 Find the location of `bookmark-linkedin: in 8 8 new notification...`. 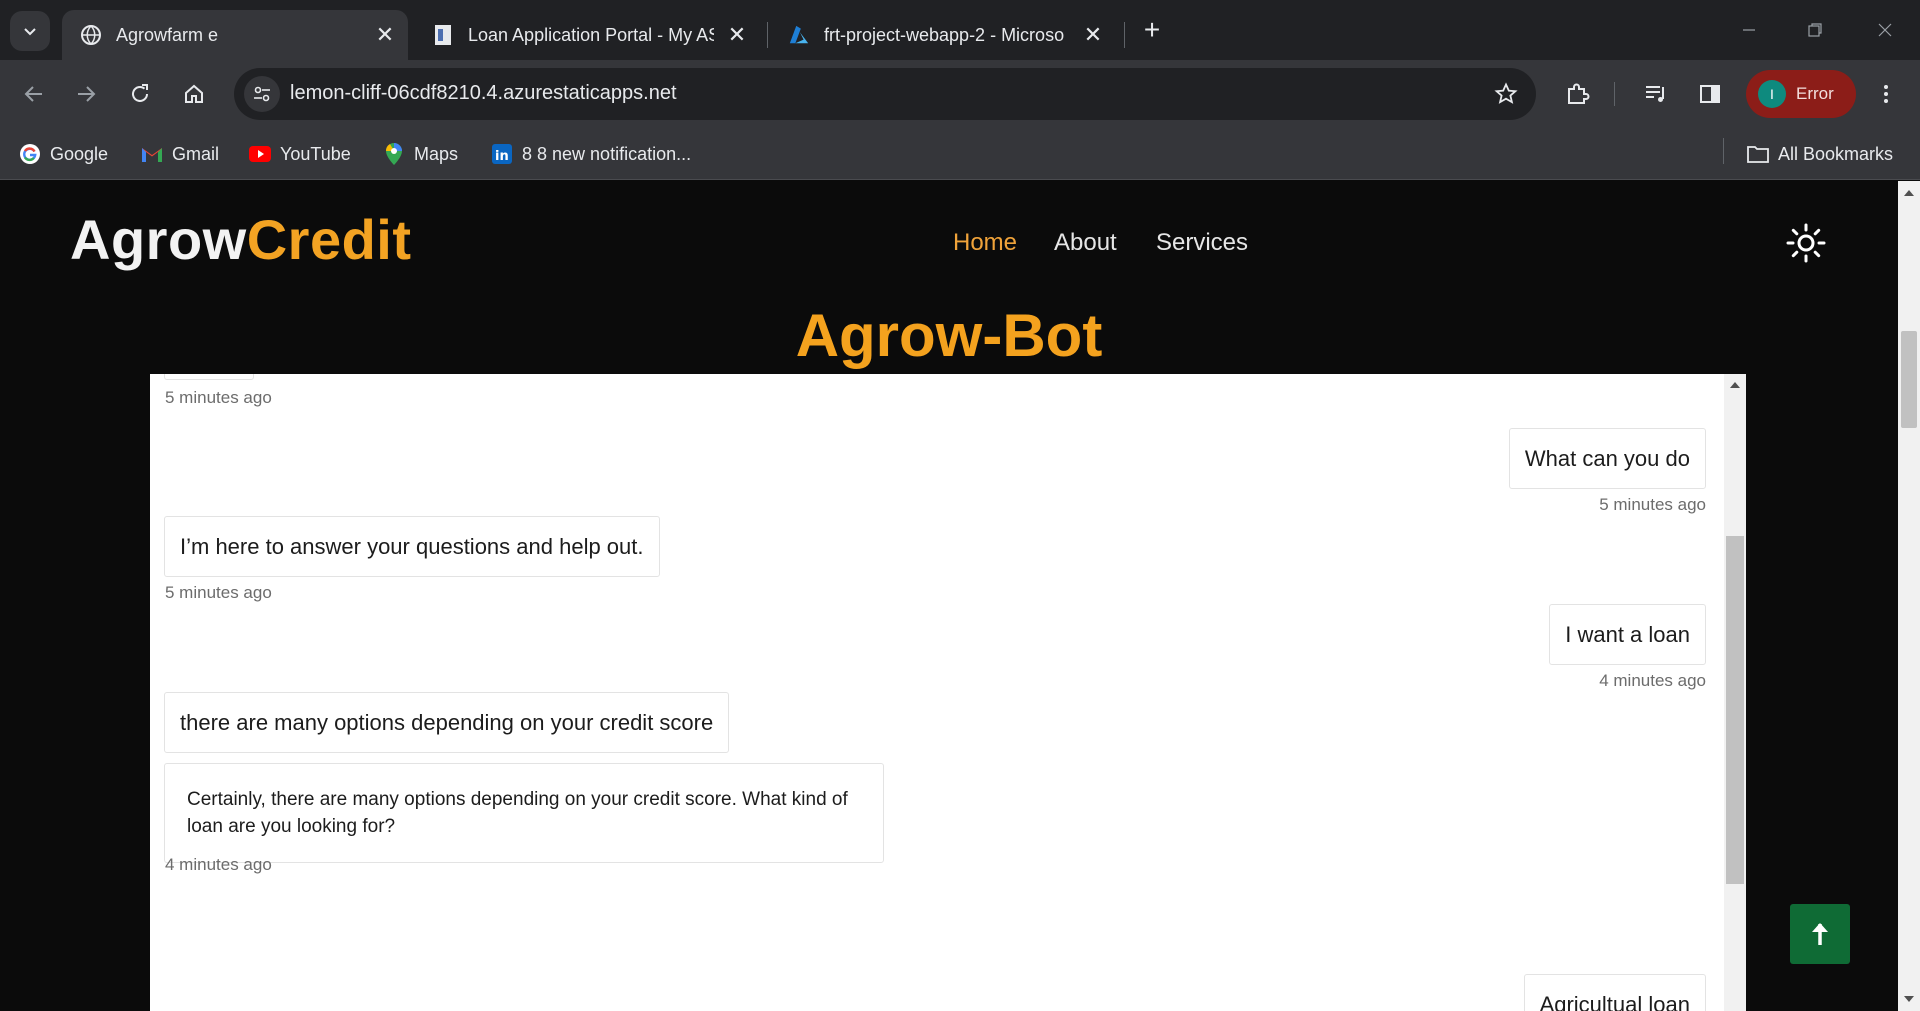

bookmark-linkedin: in 8 8 new notification... is located at coordinates (590, 154).